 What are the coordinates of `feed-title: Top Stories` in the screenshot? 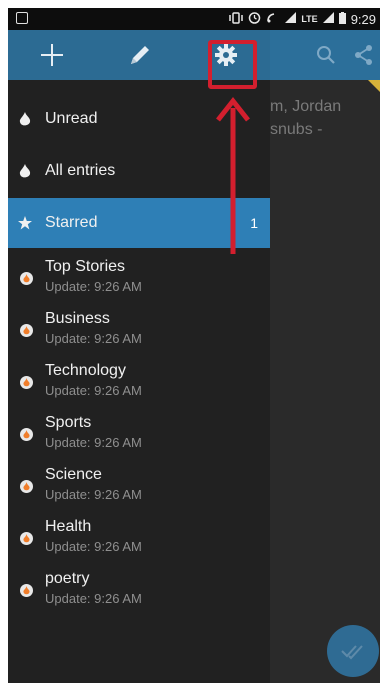 It's located at (85, 266).